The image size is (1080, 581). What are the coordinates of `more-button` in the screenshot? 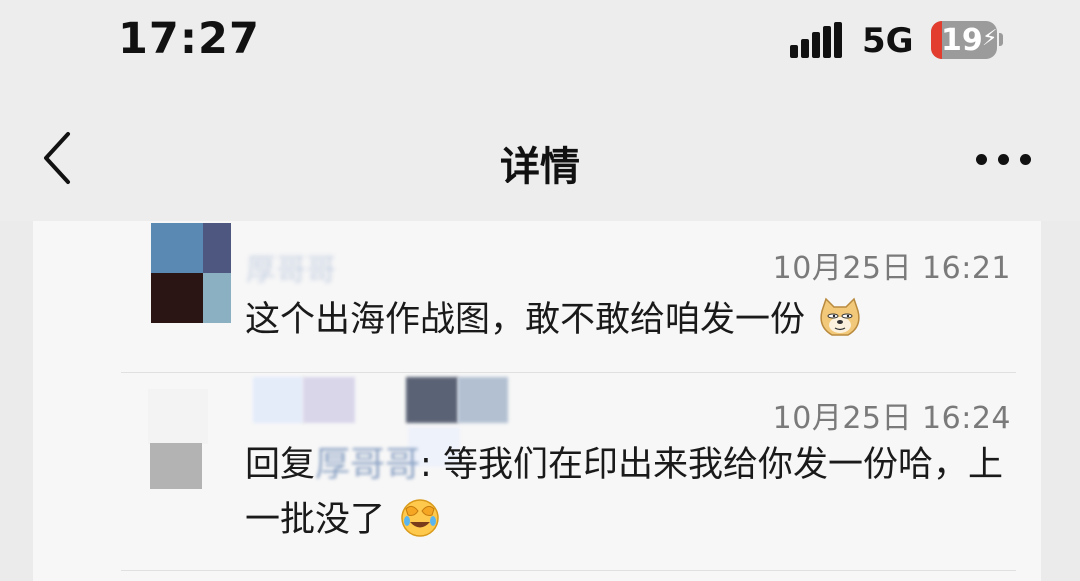 It's located at (1004, 160).